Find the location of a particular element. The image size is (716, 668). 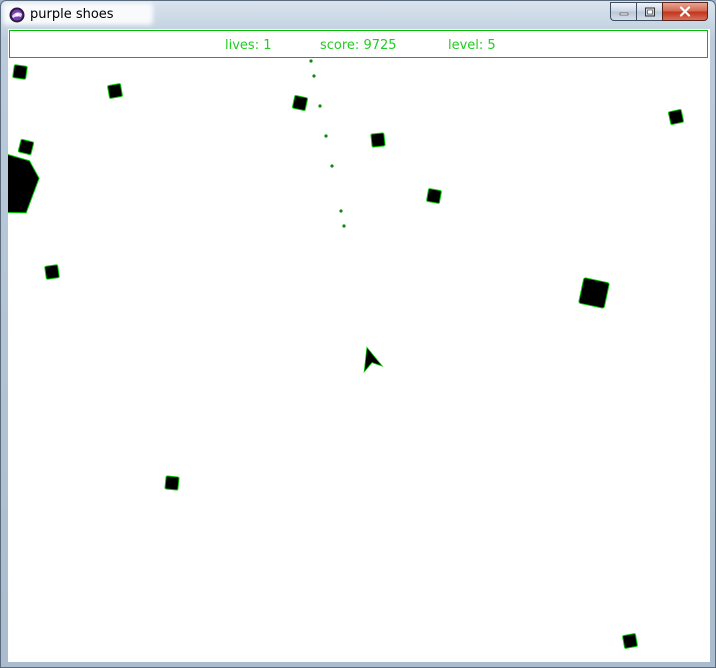

minimize-icon is located at coordinates (623, 13).